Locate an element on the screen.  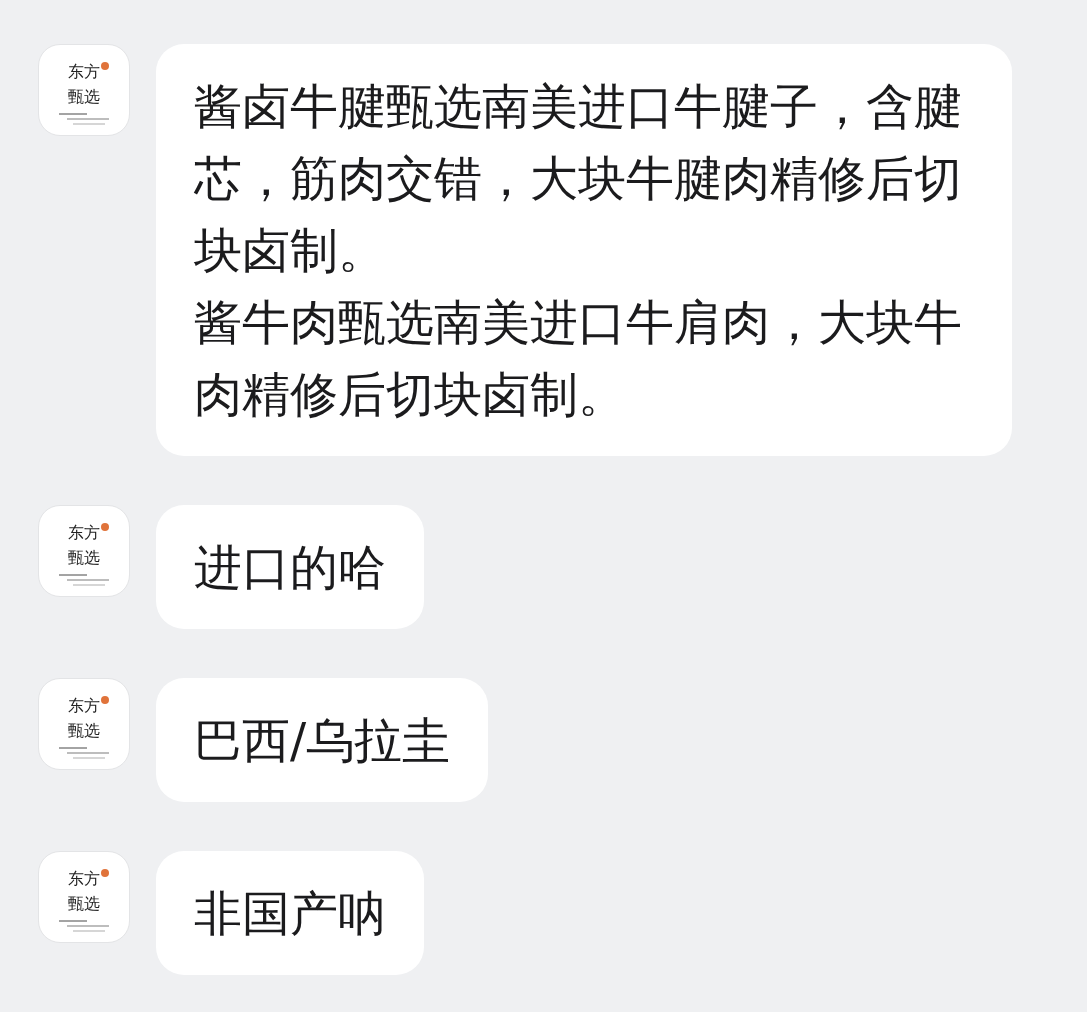
message-text: 酱卤牛腱甄选南美进口牛腱子，含腱芯，筋肉交错，大块牛腱肉精修后切块卤制。 is located at coordinates (578, 178).